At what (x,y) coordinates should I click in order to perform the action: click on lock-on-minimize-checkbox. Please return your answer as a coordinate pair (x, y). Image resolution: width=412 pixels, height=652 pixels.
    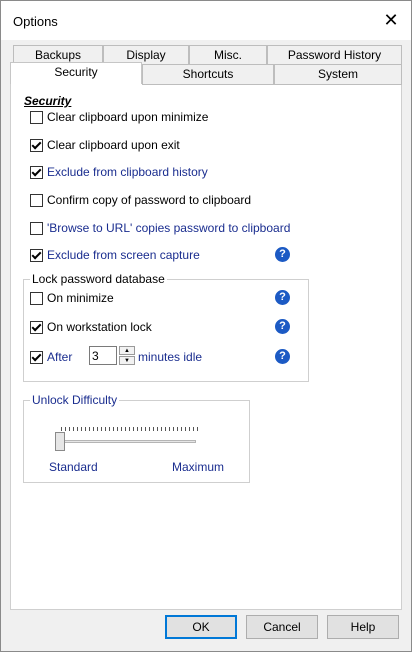
    Looking at the image, I should click on (36, 298).